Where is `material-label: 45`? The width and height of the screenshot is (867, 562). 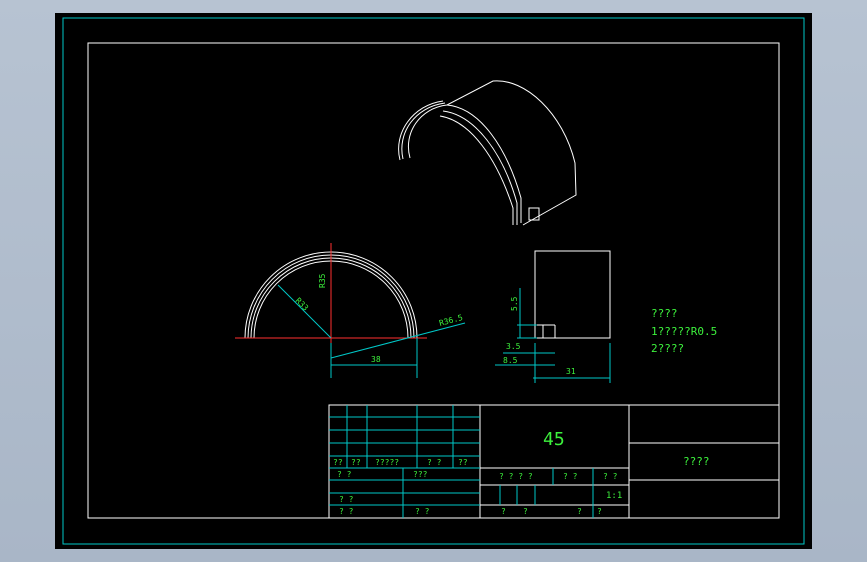 material-label: 45 is located at coordinates (554, 439).